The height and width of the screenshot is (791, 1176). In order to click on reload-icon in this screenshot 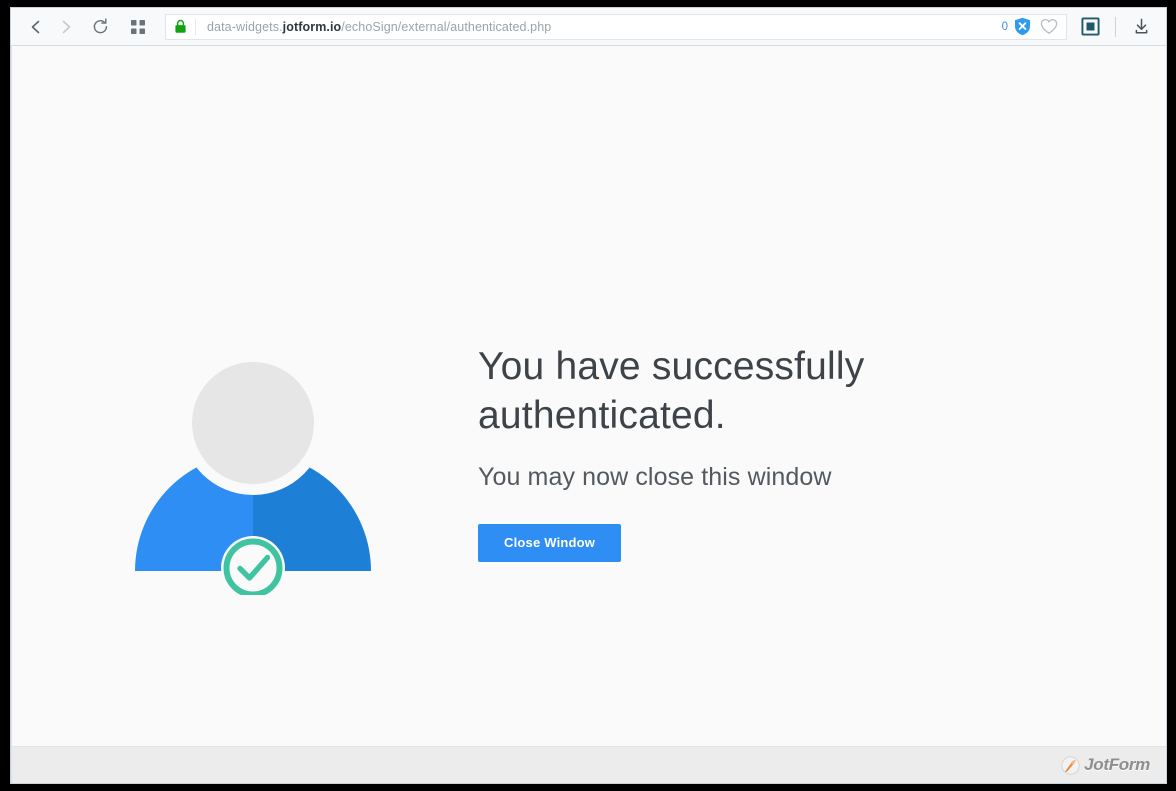, I will do `click(100, 26)`.